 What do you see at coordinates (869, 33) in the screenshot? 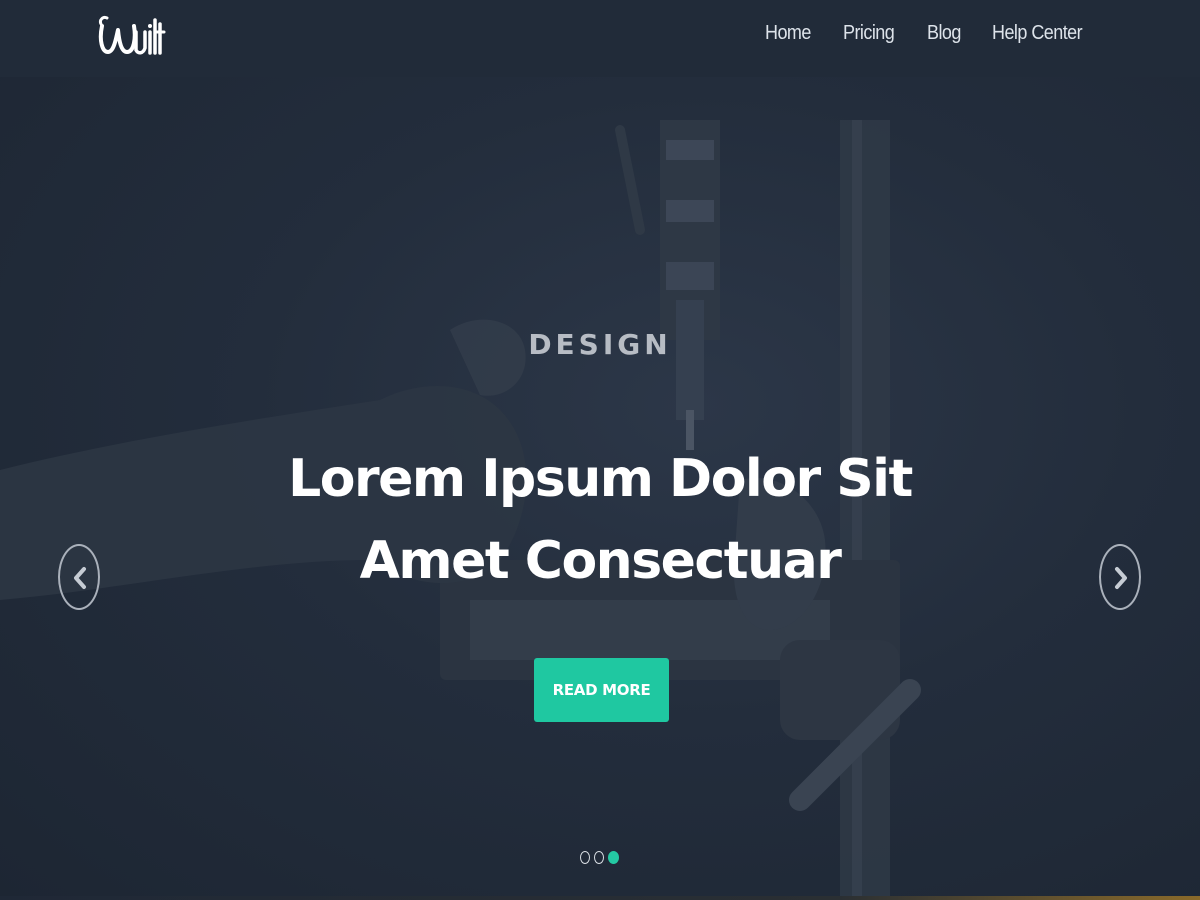
I see `nav-link-pricing: Pricing` at bounding box center [869, 33].